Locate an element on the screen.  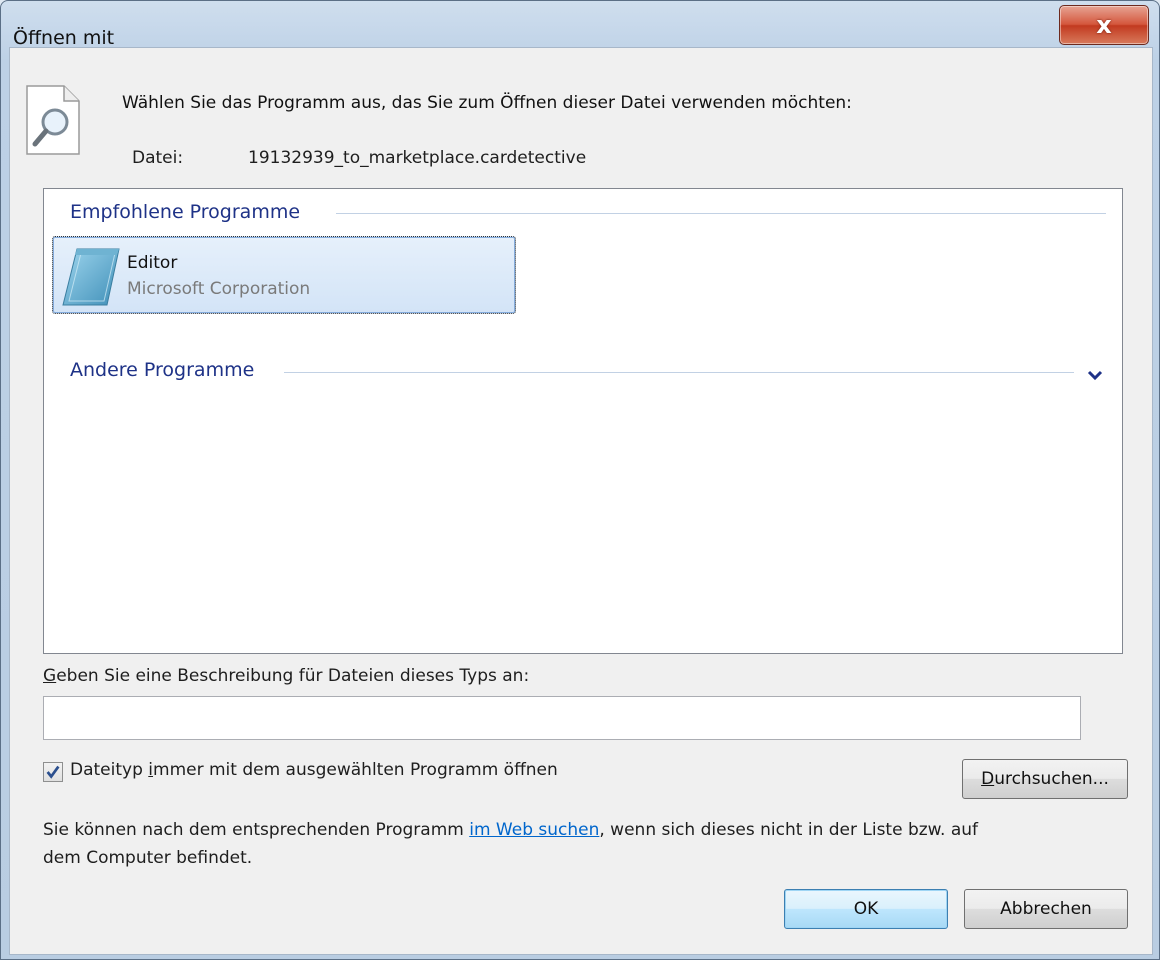
window-title: Öffnen mit is located at coordinates (64, 38).